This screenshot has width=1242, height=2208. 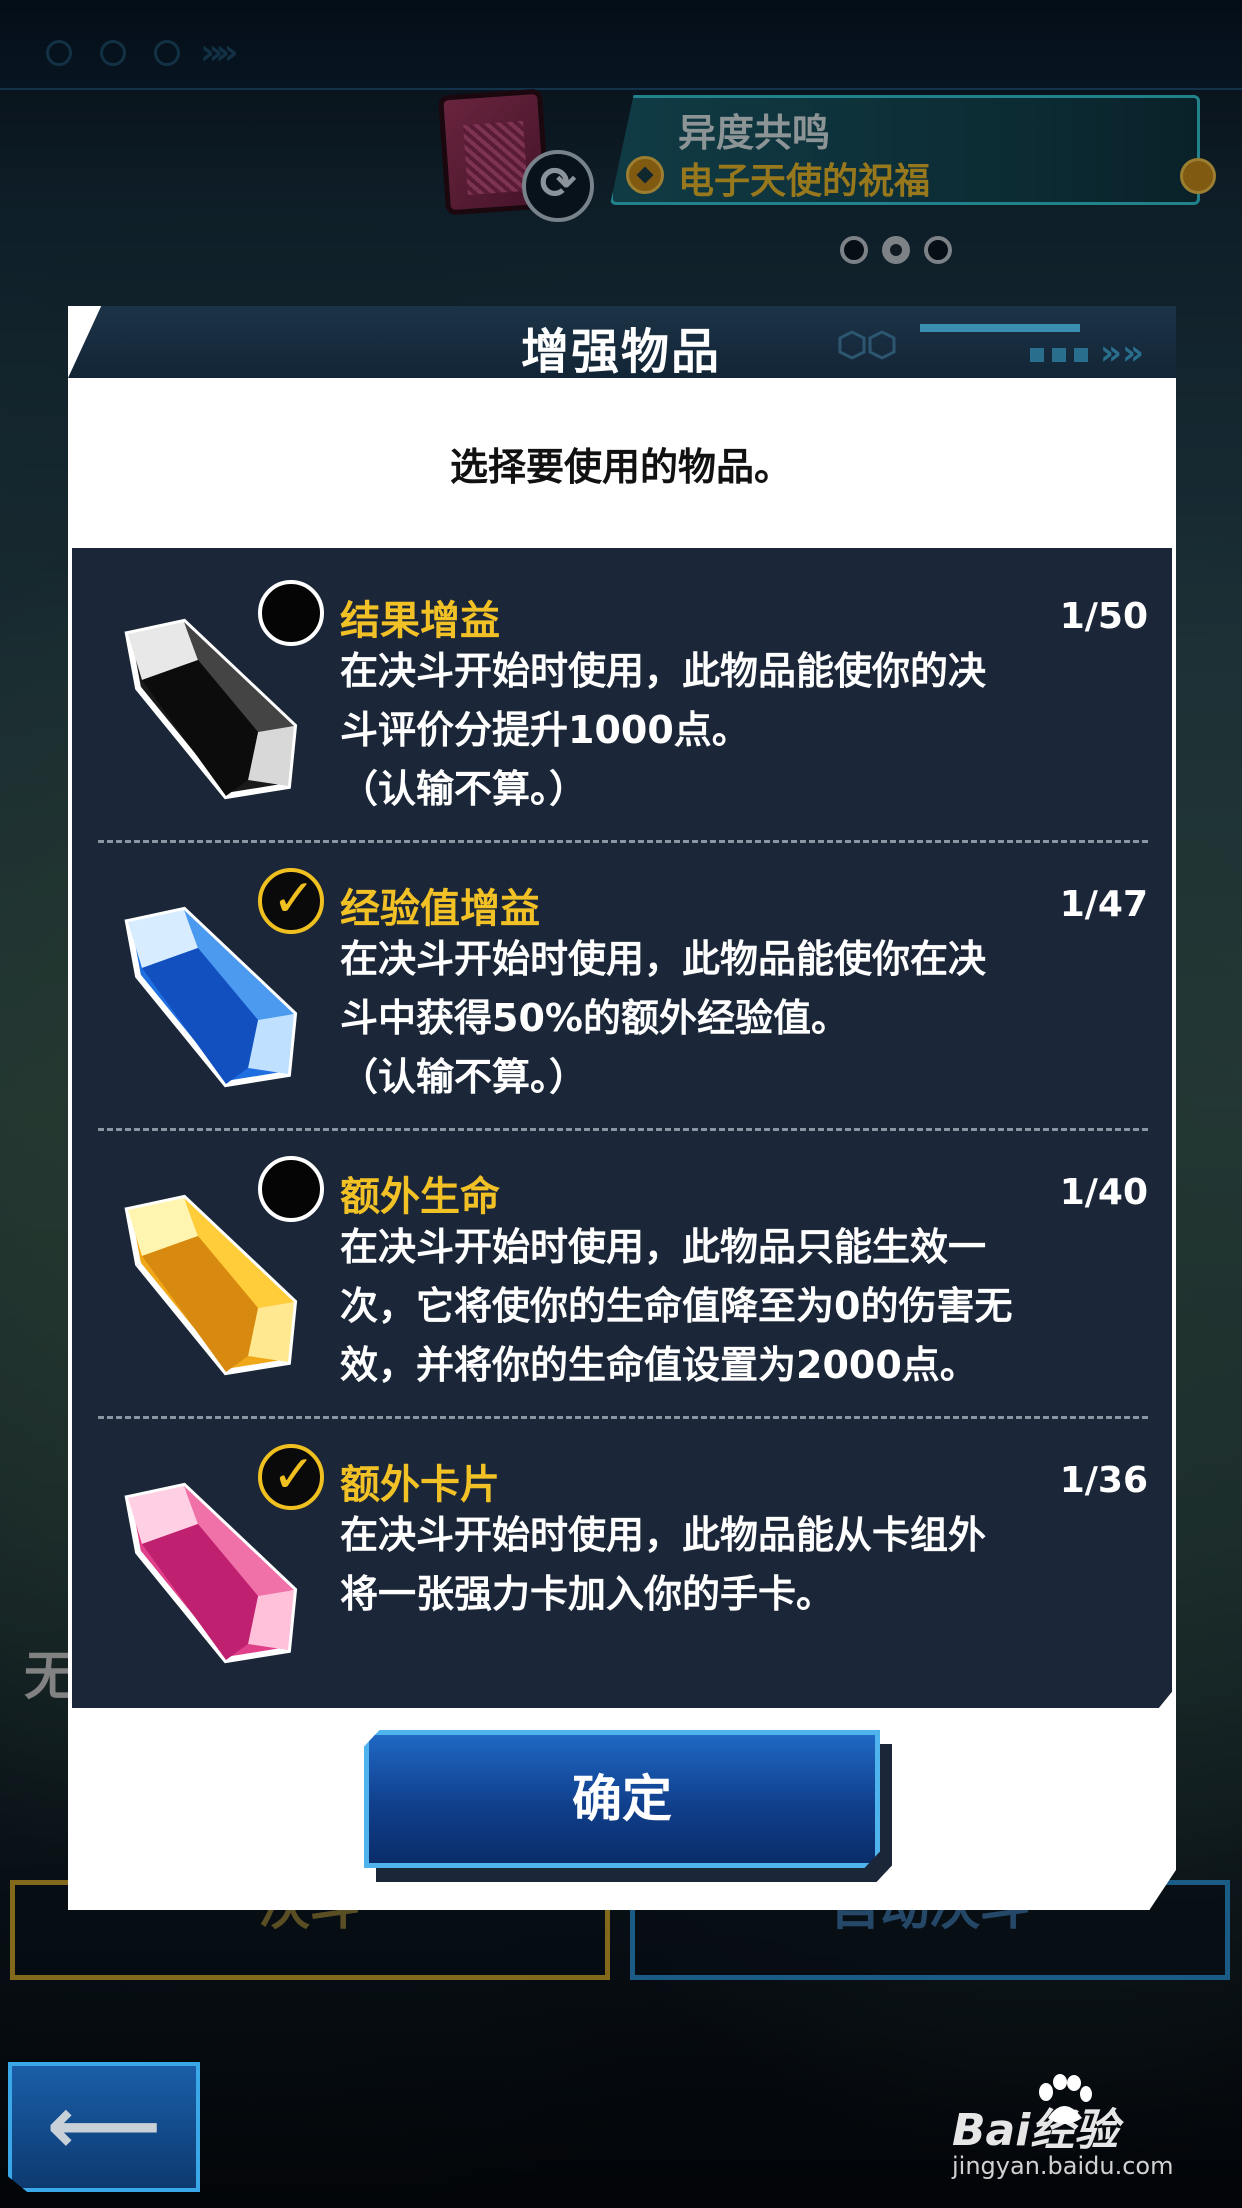 I want to click on left-arrow-icon: ⟵, so click(x=104, y=2125).